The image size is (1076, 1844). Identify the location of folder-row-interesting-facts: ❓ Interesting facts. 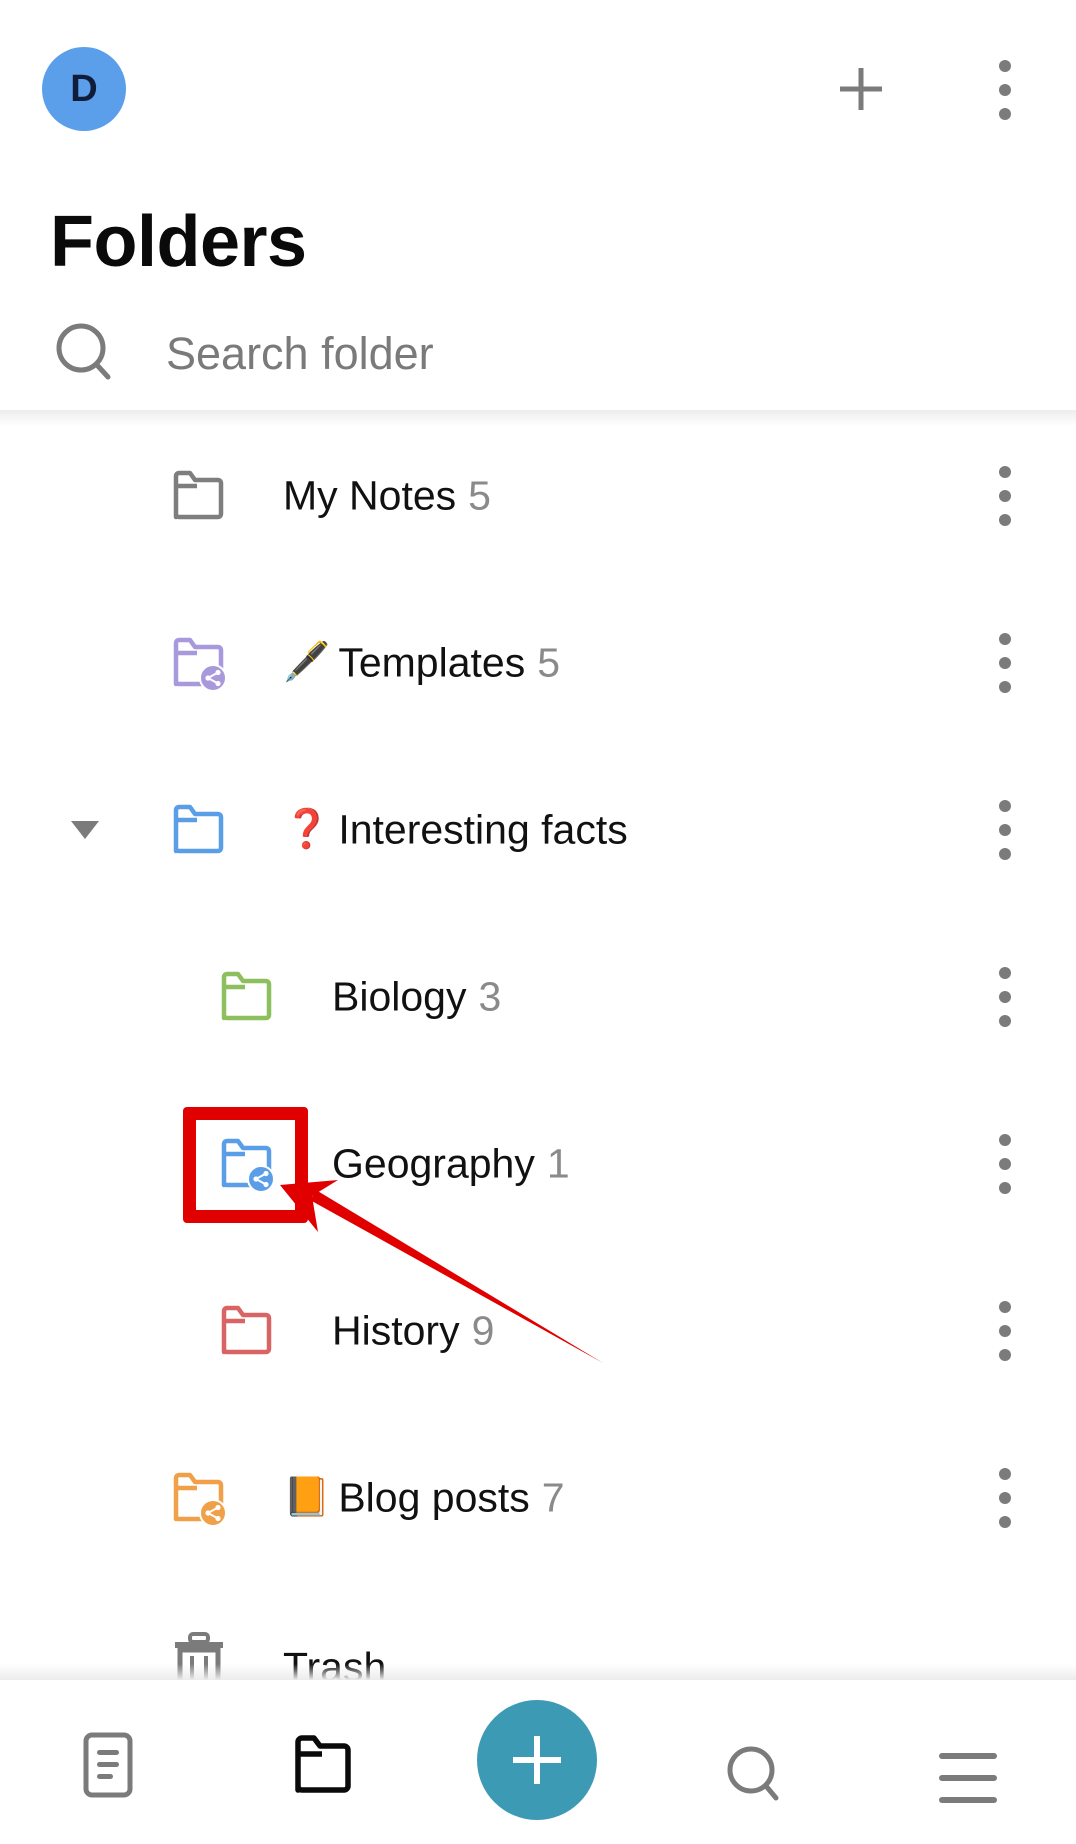
(538, 829).